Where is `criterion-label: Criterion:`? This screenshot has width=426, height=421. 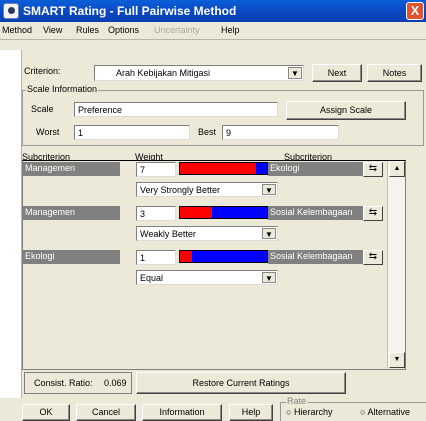 criterion-label: Criterion: is located at coordinates (42, 71).